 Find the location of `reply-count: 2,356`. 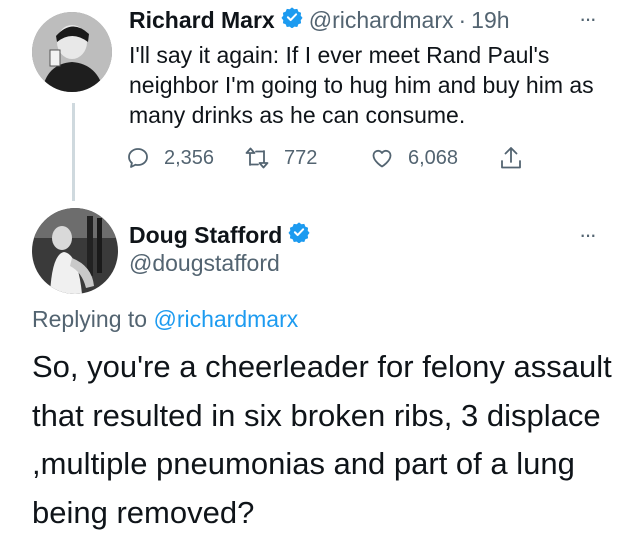

reply-count: 2,356 is located at coordinates (189, 157).